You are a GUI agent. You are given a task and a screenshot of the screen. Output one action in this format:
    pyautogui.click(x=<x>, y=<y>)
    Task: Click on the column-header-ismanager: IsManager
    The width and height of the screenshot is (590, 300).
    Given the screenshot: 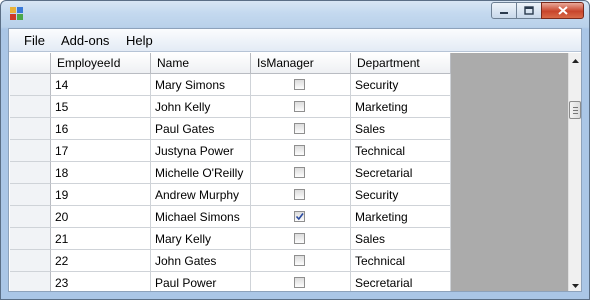 What is the action you would take?
    pyautogui.click(x=301, y=63)
    